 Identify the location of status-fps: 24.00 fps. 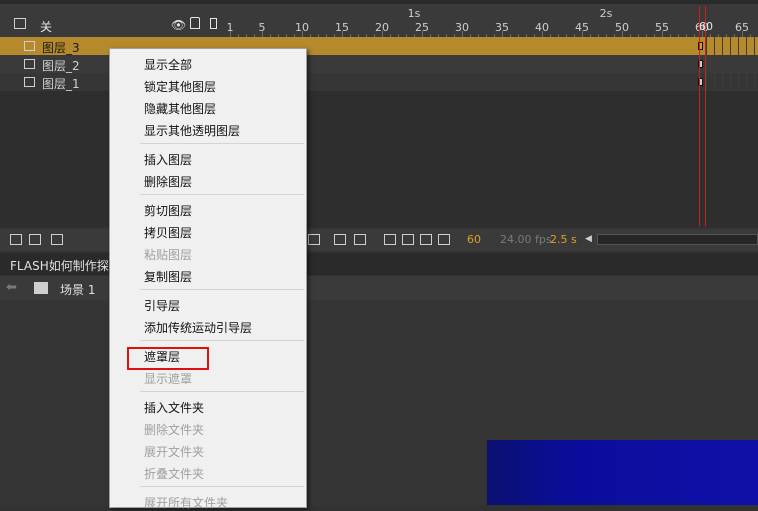
(526, 239).